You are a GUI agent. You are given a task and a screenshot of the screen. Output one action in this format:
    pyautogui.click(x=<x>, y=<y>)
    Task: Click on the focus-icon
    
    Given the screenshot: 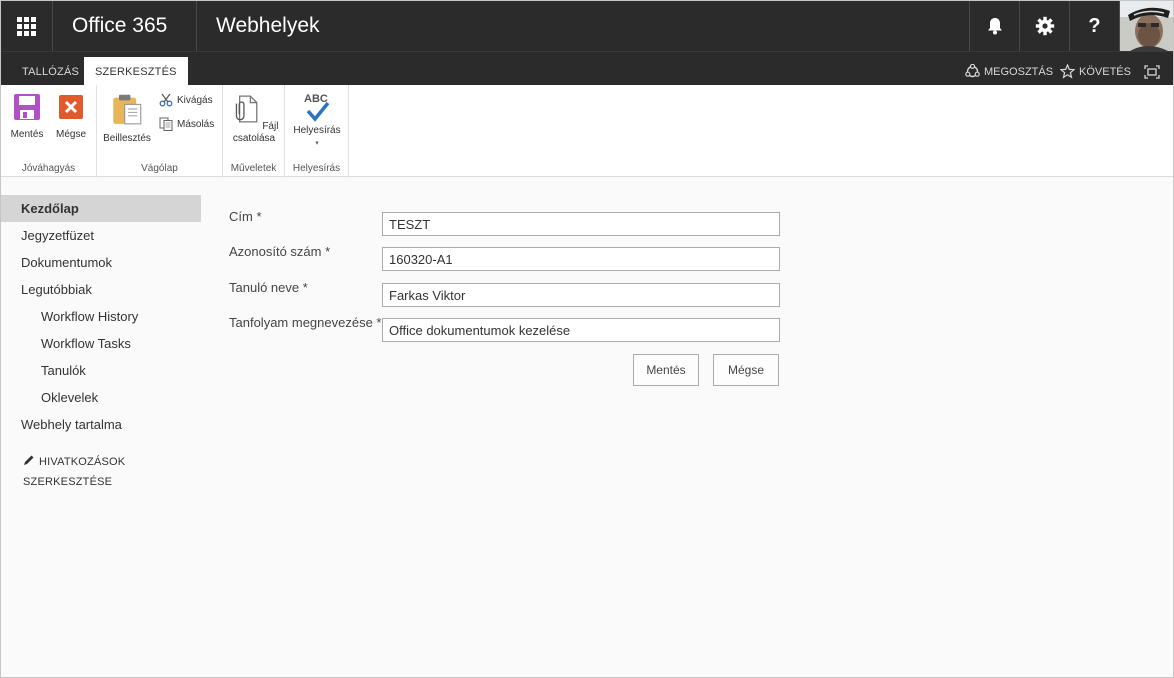 What is the action you would take?
    pyautogui.click(x=1152, y=71)
    